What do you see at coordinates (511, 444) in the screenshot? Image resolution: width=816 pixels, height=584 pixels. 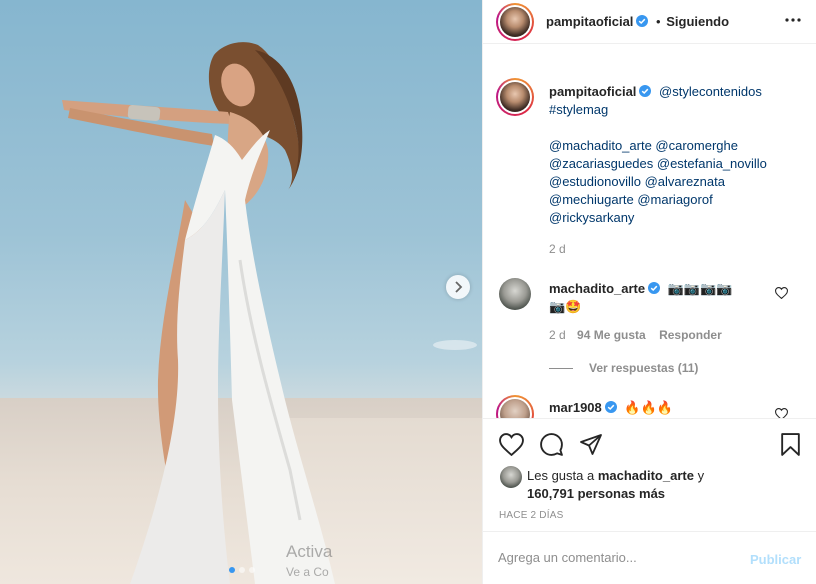 I see `like-heart-icon` at bounding box center [511, 444].